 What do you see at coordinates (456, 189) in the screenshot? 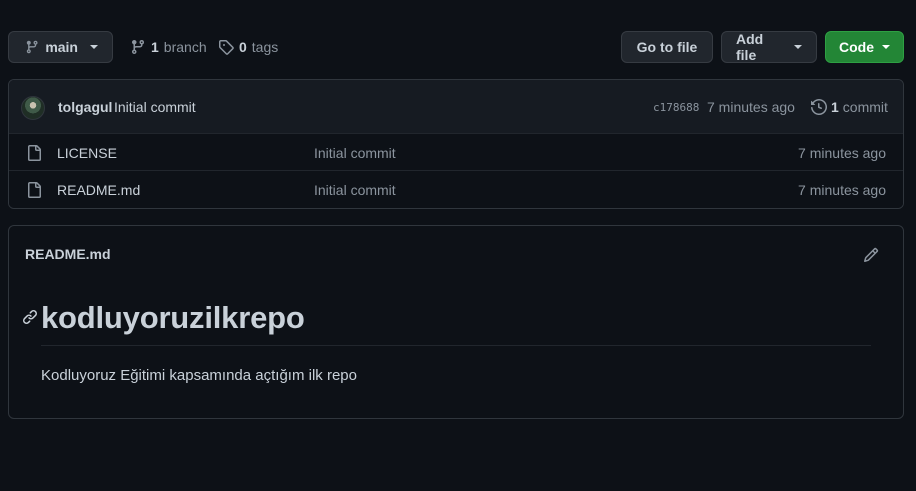
I see `file-row: README.md Initial commit 7 minutes ago` at bounding box center [456, 189].